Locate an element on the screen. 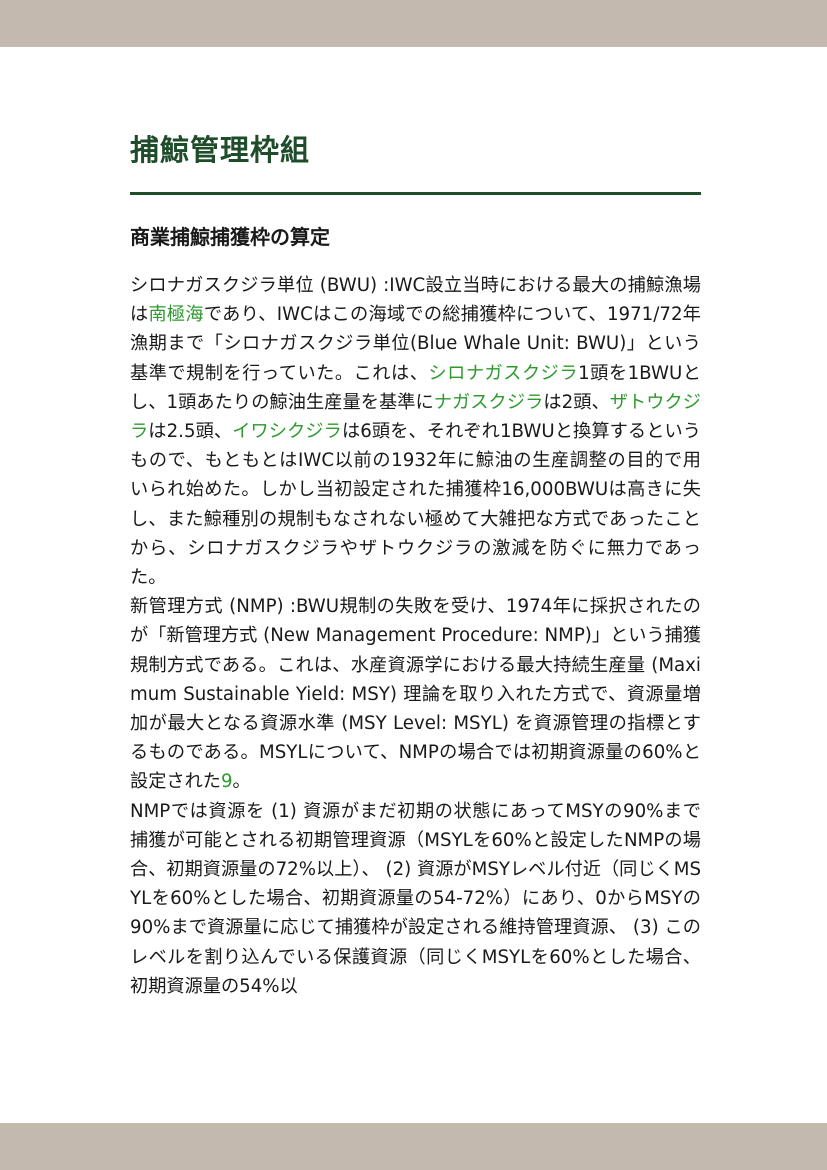 Image resolution: width=827 pixels, height=1170 pixels. bottom-band is located at coordinates (413, 1146).